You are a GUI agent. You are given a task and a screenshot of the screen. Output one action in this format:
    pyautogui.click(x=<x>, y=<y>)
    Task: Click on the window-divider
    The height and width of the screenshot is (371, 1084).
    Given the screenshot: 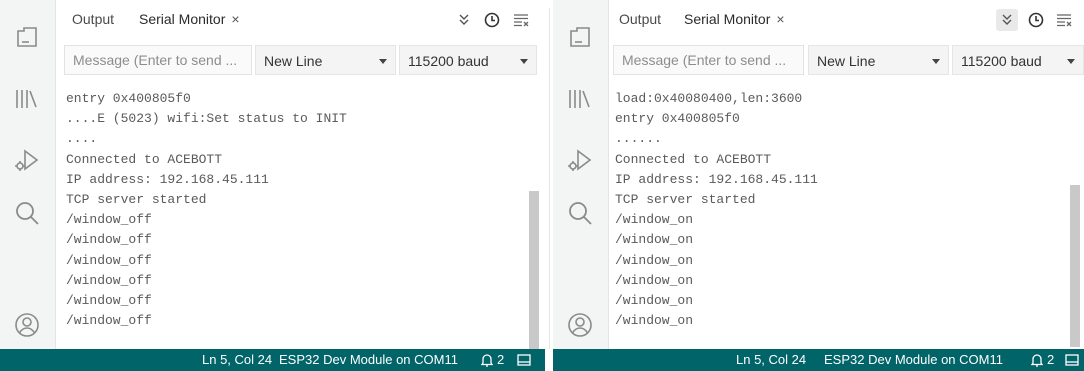 What is the action you would take?
    pyautogui.click(x=549, y=185)
    